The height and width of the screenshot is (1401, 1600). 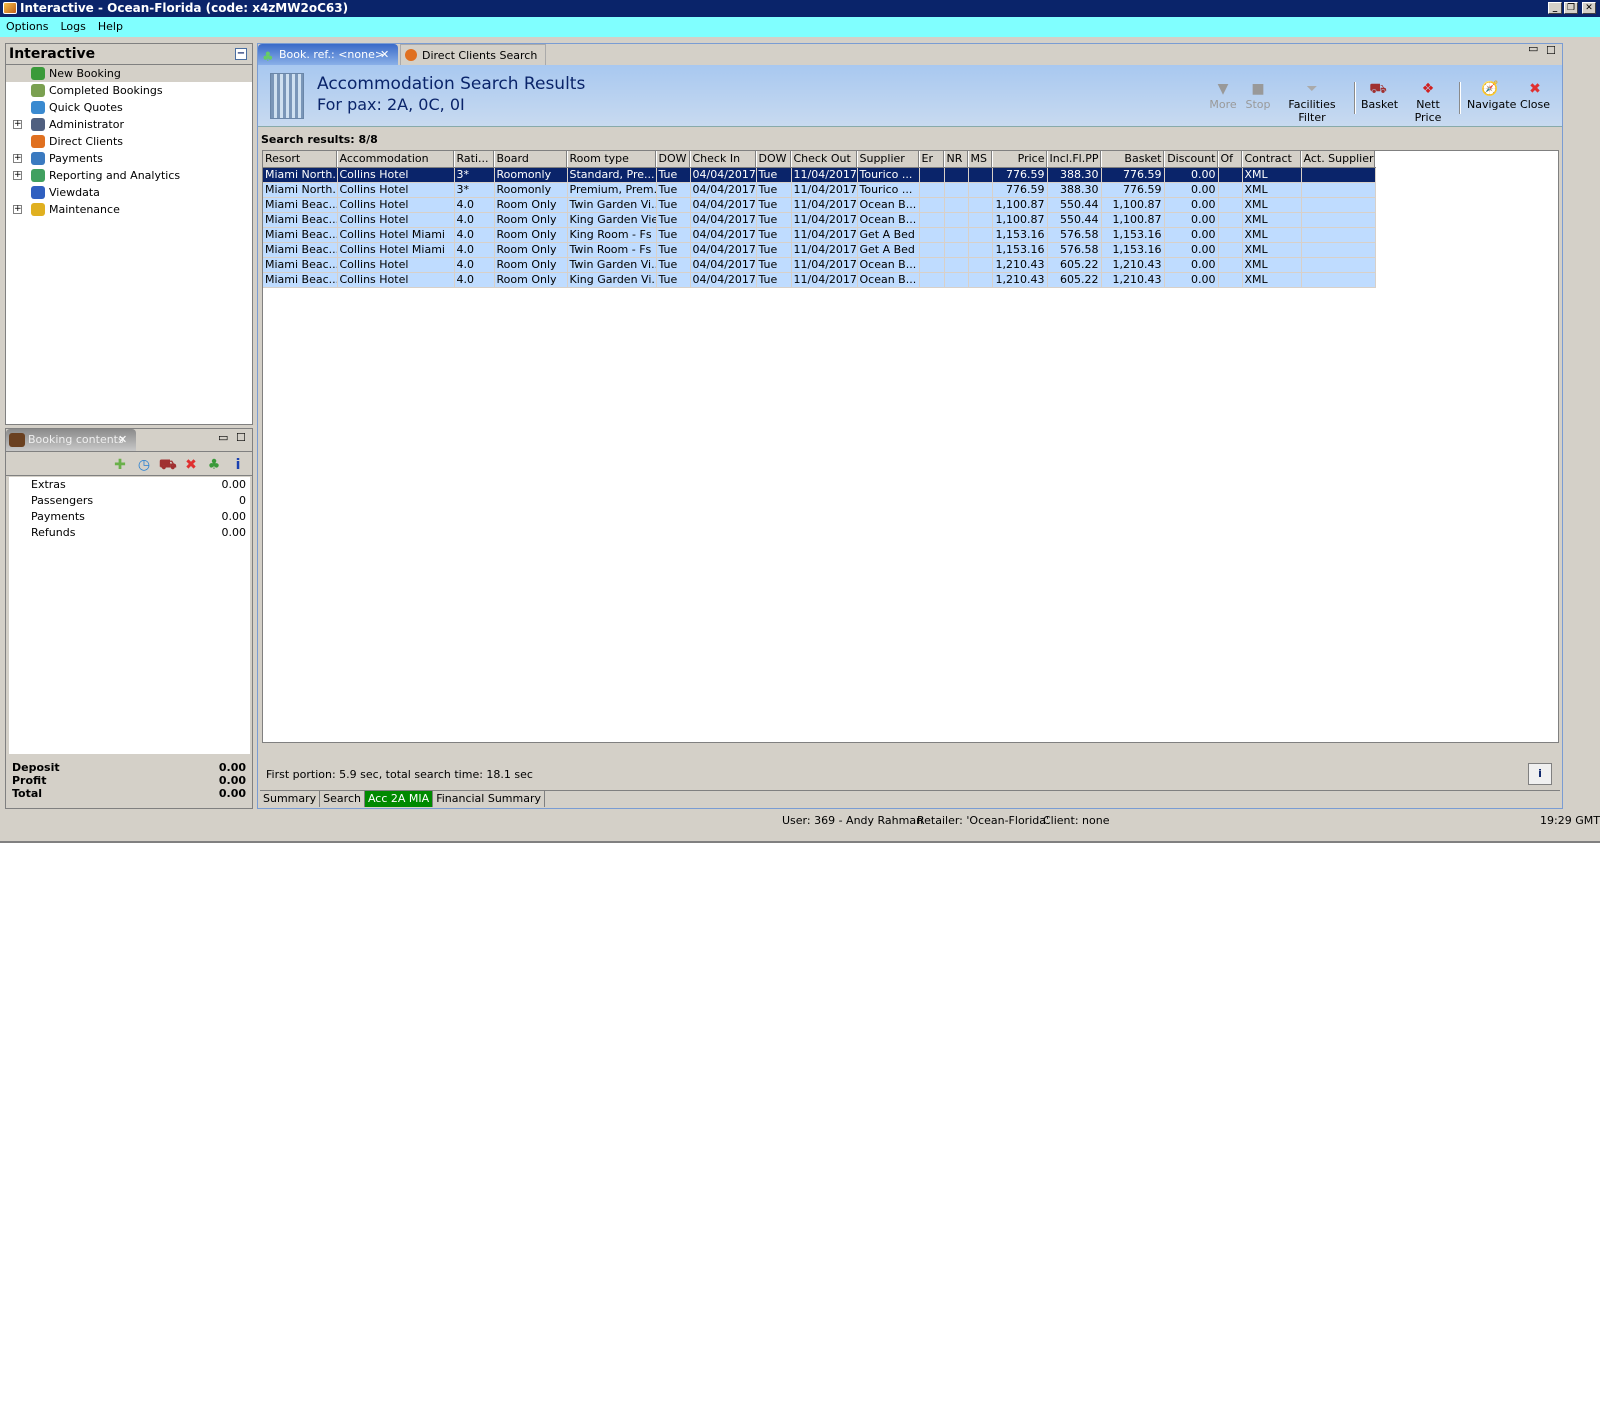 I want to click on bottom-tab-search: Search, so click(x=342, y=799).